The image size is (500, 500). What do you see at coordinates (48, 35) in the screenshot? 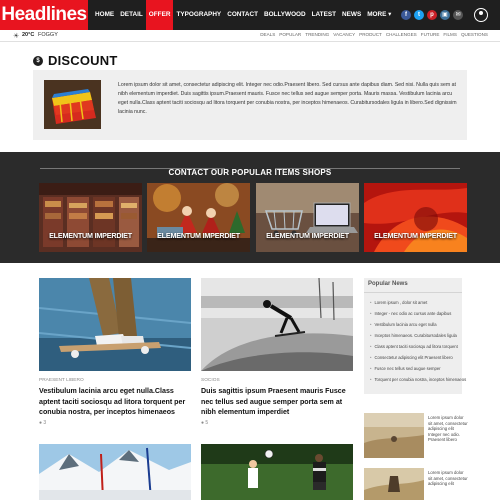
I see `weather-condition: FOGGY` at bounding box center [48, 35].